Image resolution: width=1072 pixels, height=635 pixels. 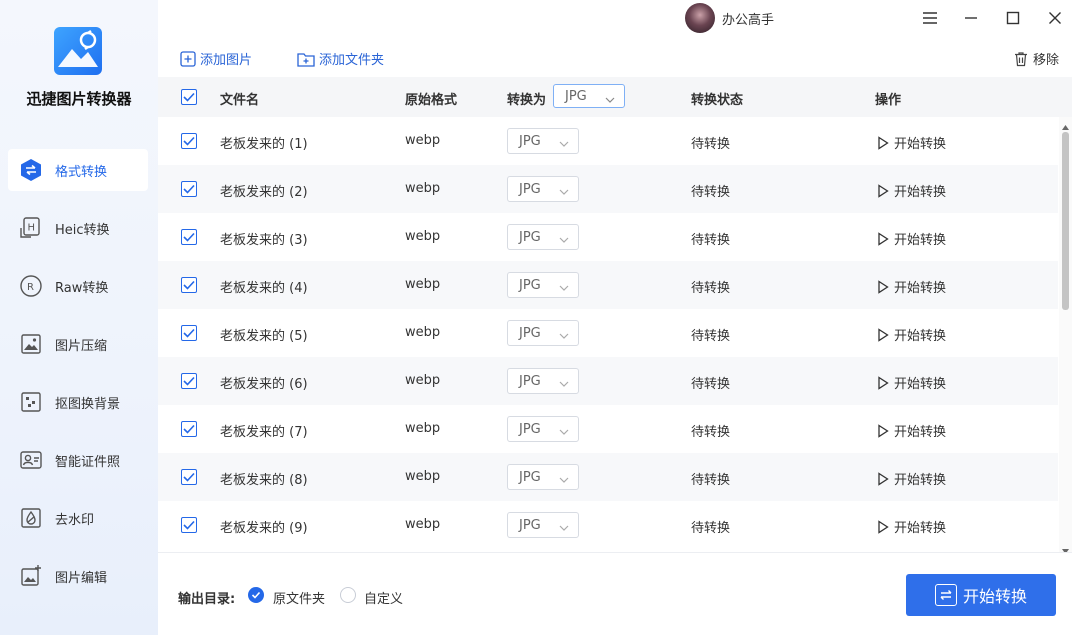 I want to click on table-row: 老板发来的 (5) webp JPG 待转换 开始转换, so click(x=608, y=333).